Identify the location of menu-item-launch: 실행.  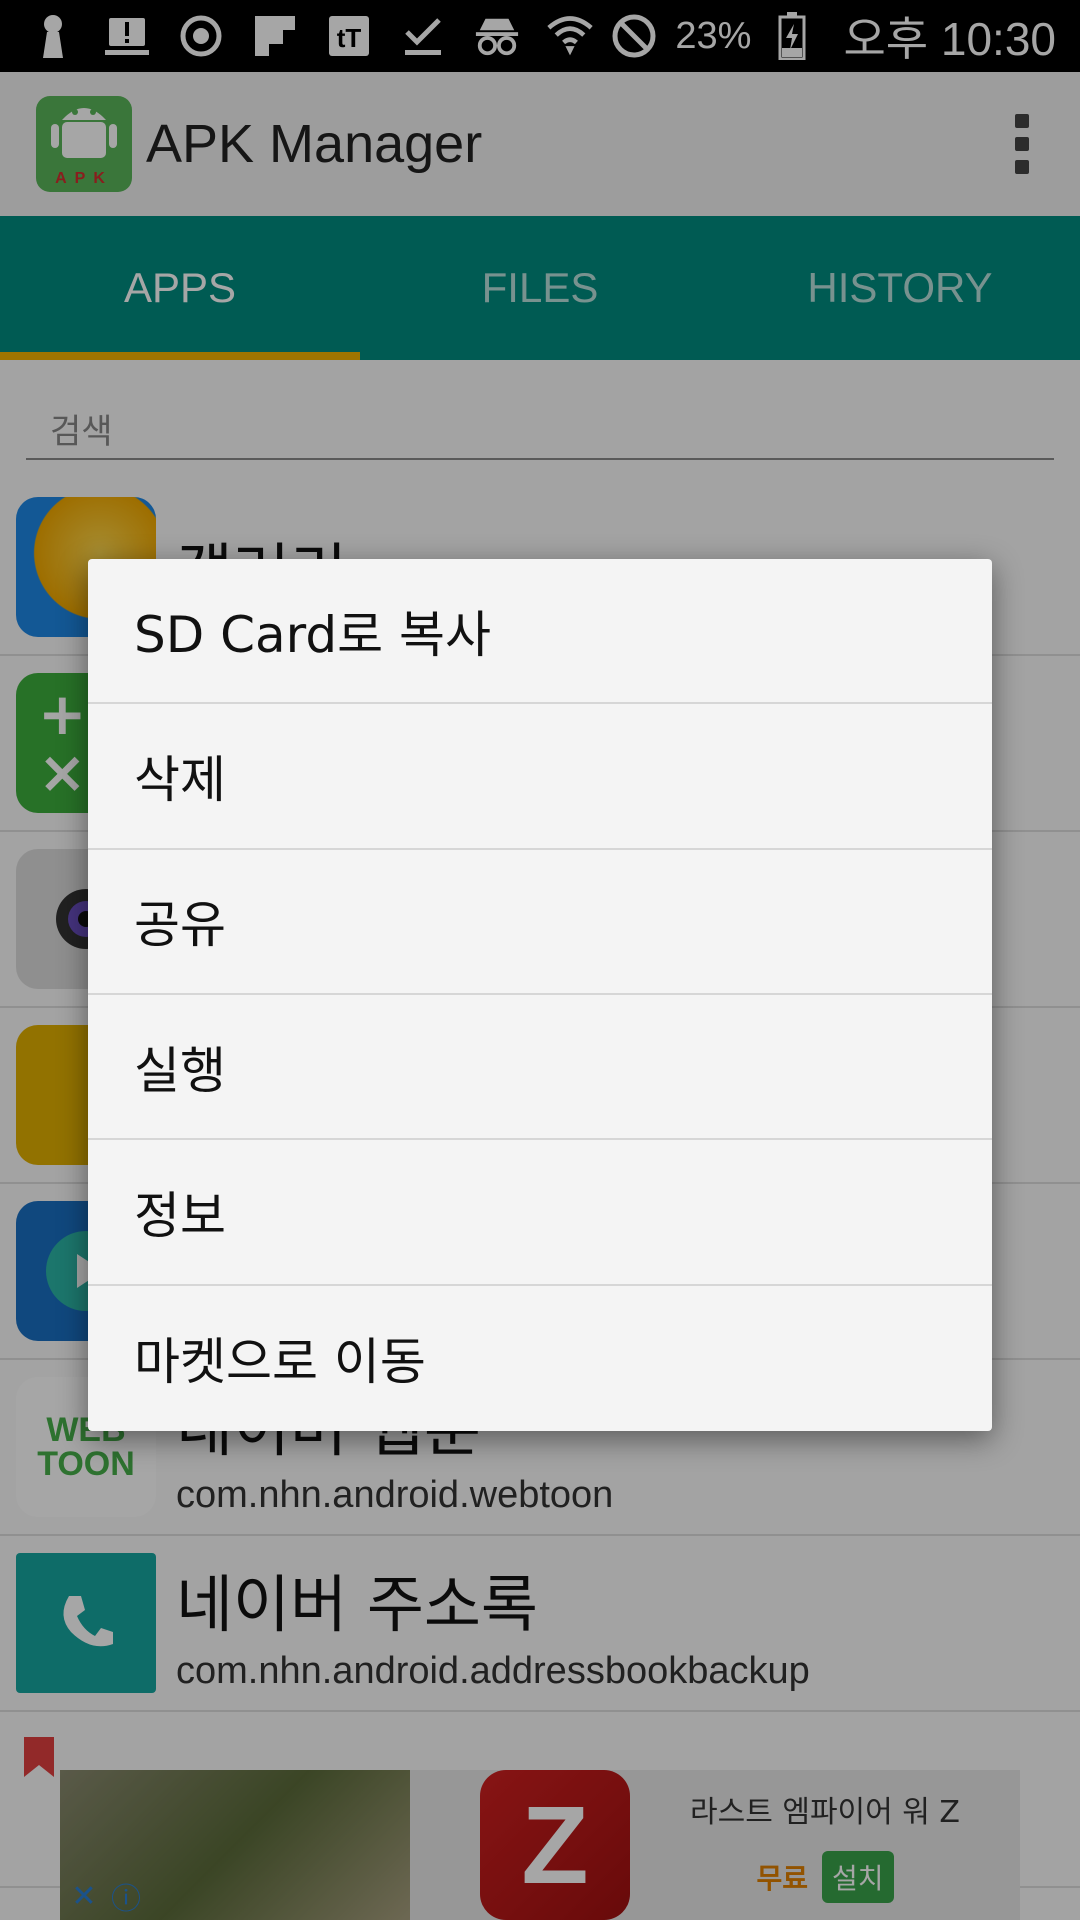
(540, 1068).